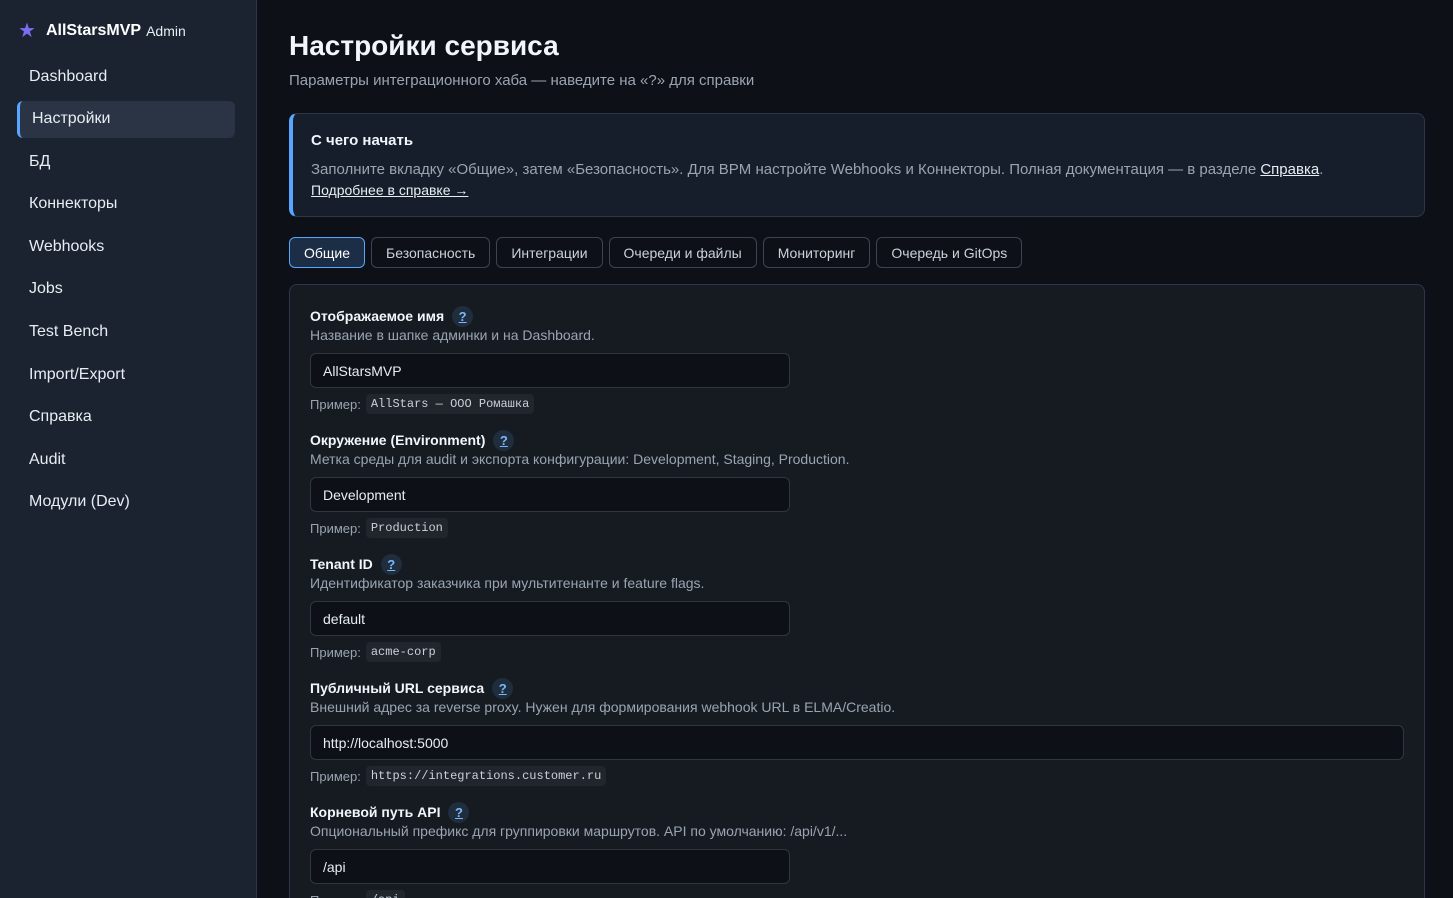  What do you see at coordinates (550, 370) in the screenshot?
I see `display-name-input` at bounding box center [550, 370].